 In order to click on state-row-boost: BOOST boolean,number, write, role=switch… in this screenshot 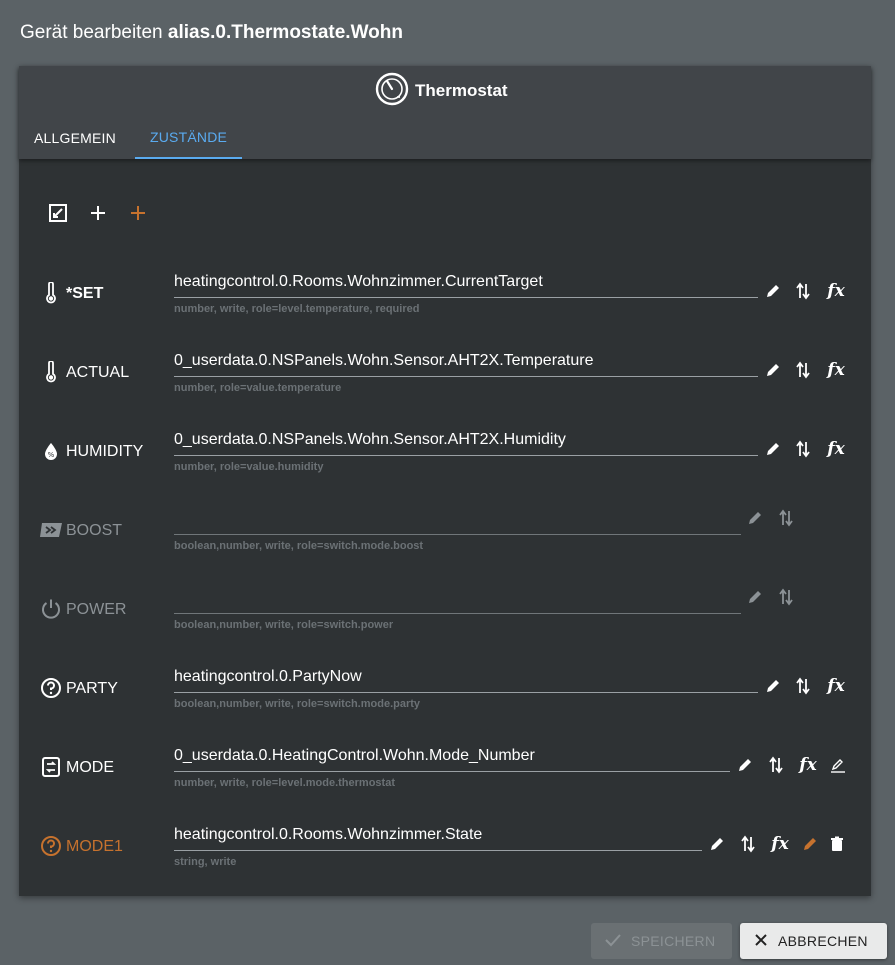, I will do `click(445, 543)`.